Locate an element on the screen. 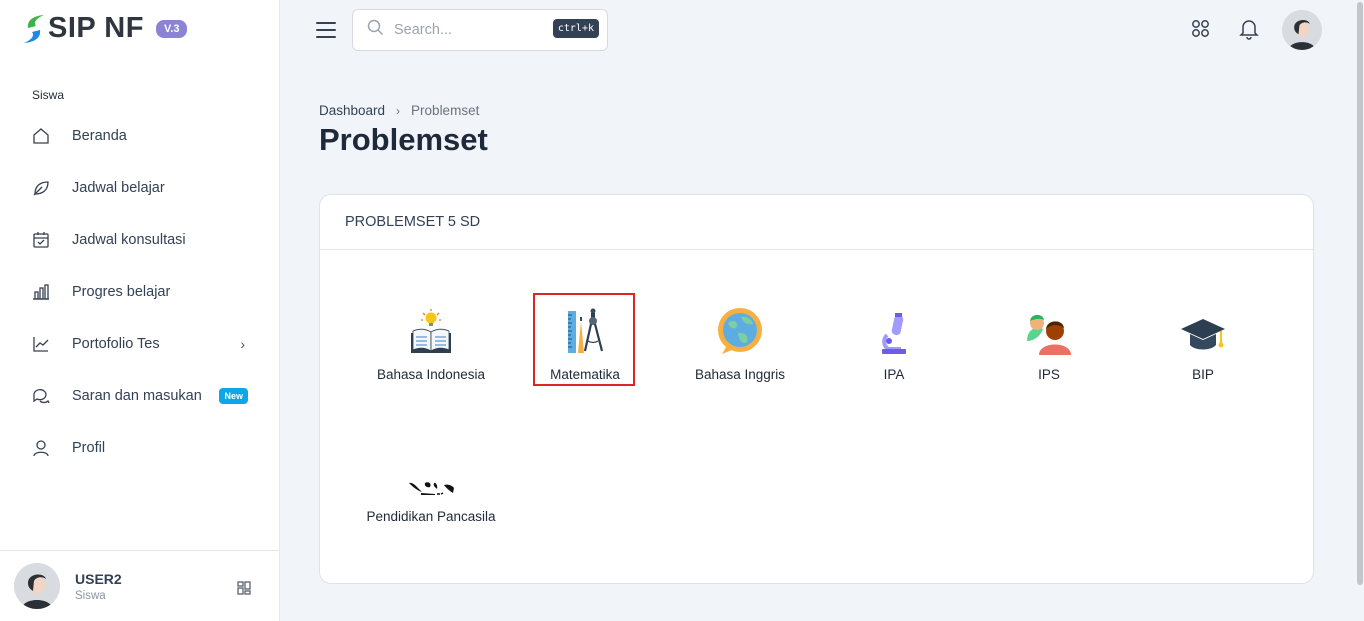 This screenshot has height=621, width=1364. sidebar-item-progres-belajar: Progres belajar is located at coordinates (139, 292).